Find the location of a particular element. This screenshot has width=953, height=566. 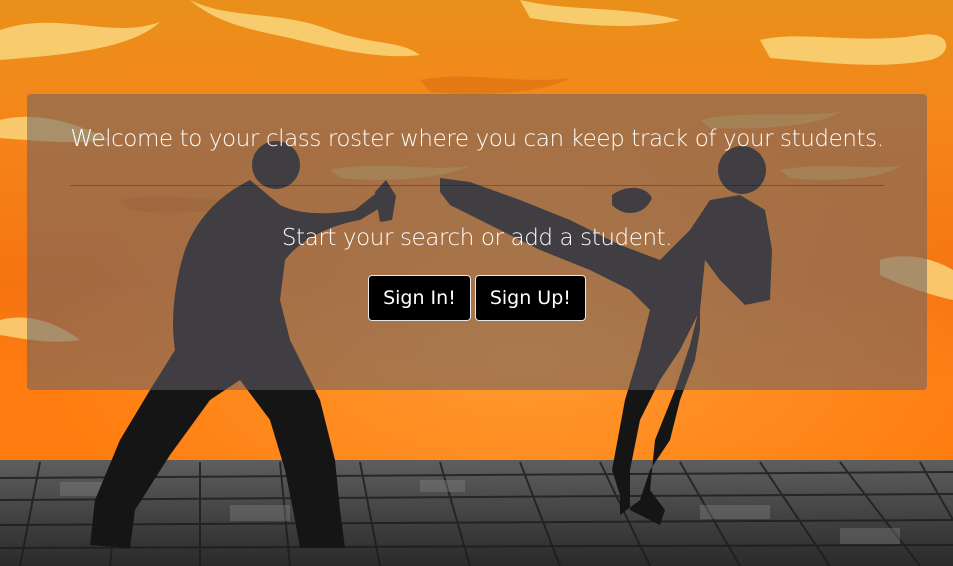

sign-up-button: Sign Up! is located at coordinates (530, 298).